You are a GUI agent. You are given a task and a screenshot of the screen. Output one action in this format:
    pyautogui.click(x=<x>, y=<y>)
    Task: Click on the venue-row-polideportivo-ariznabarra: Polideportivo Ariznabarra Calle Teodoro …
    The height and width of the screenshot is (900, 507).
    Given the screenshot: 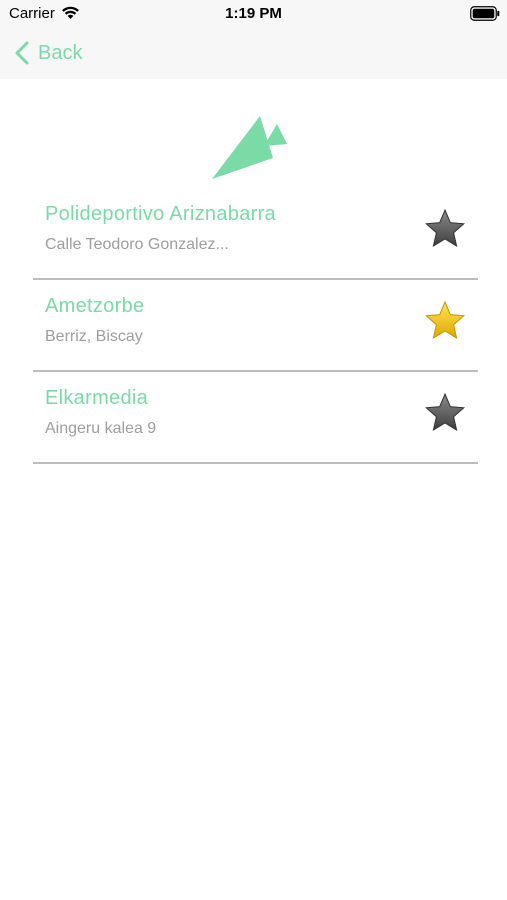 What is the action you would take?
    pyautogui.click(x=255, y=234)
    